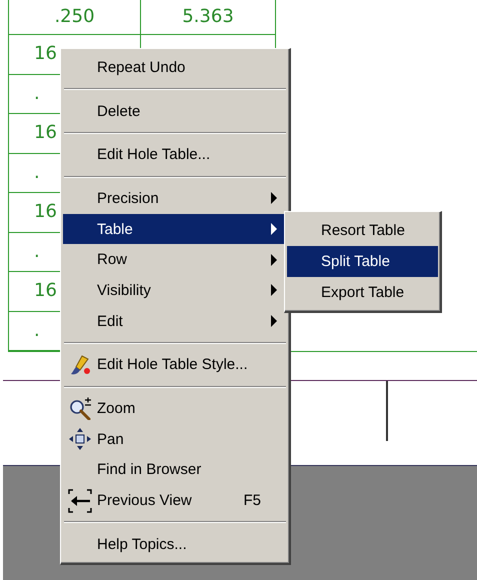 Image resolution: width=477 pixels, height=580 pixels. Describe the element at coordinates (74, 17) in the screenshot. I see `table-cell: .250` at that location.